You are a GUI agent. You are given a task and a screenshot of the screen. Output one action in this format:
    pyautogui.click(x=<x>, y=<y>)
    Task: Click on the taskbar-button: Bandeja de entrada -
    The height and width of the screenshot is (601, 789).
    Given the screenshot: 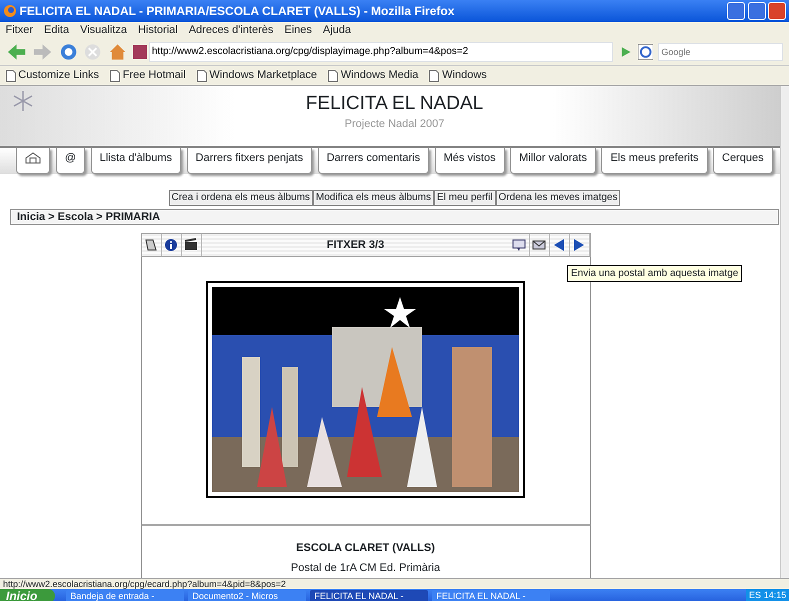 What is the action you would take?
    pyautogui.click(x=125, y=595)
    